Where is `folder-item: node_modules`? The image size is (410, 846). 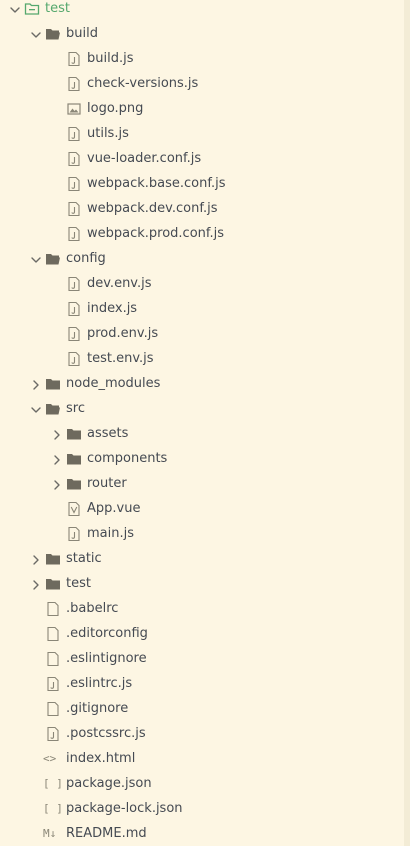 folder-item: node_modules is located at coordinates (202, 384).